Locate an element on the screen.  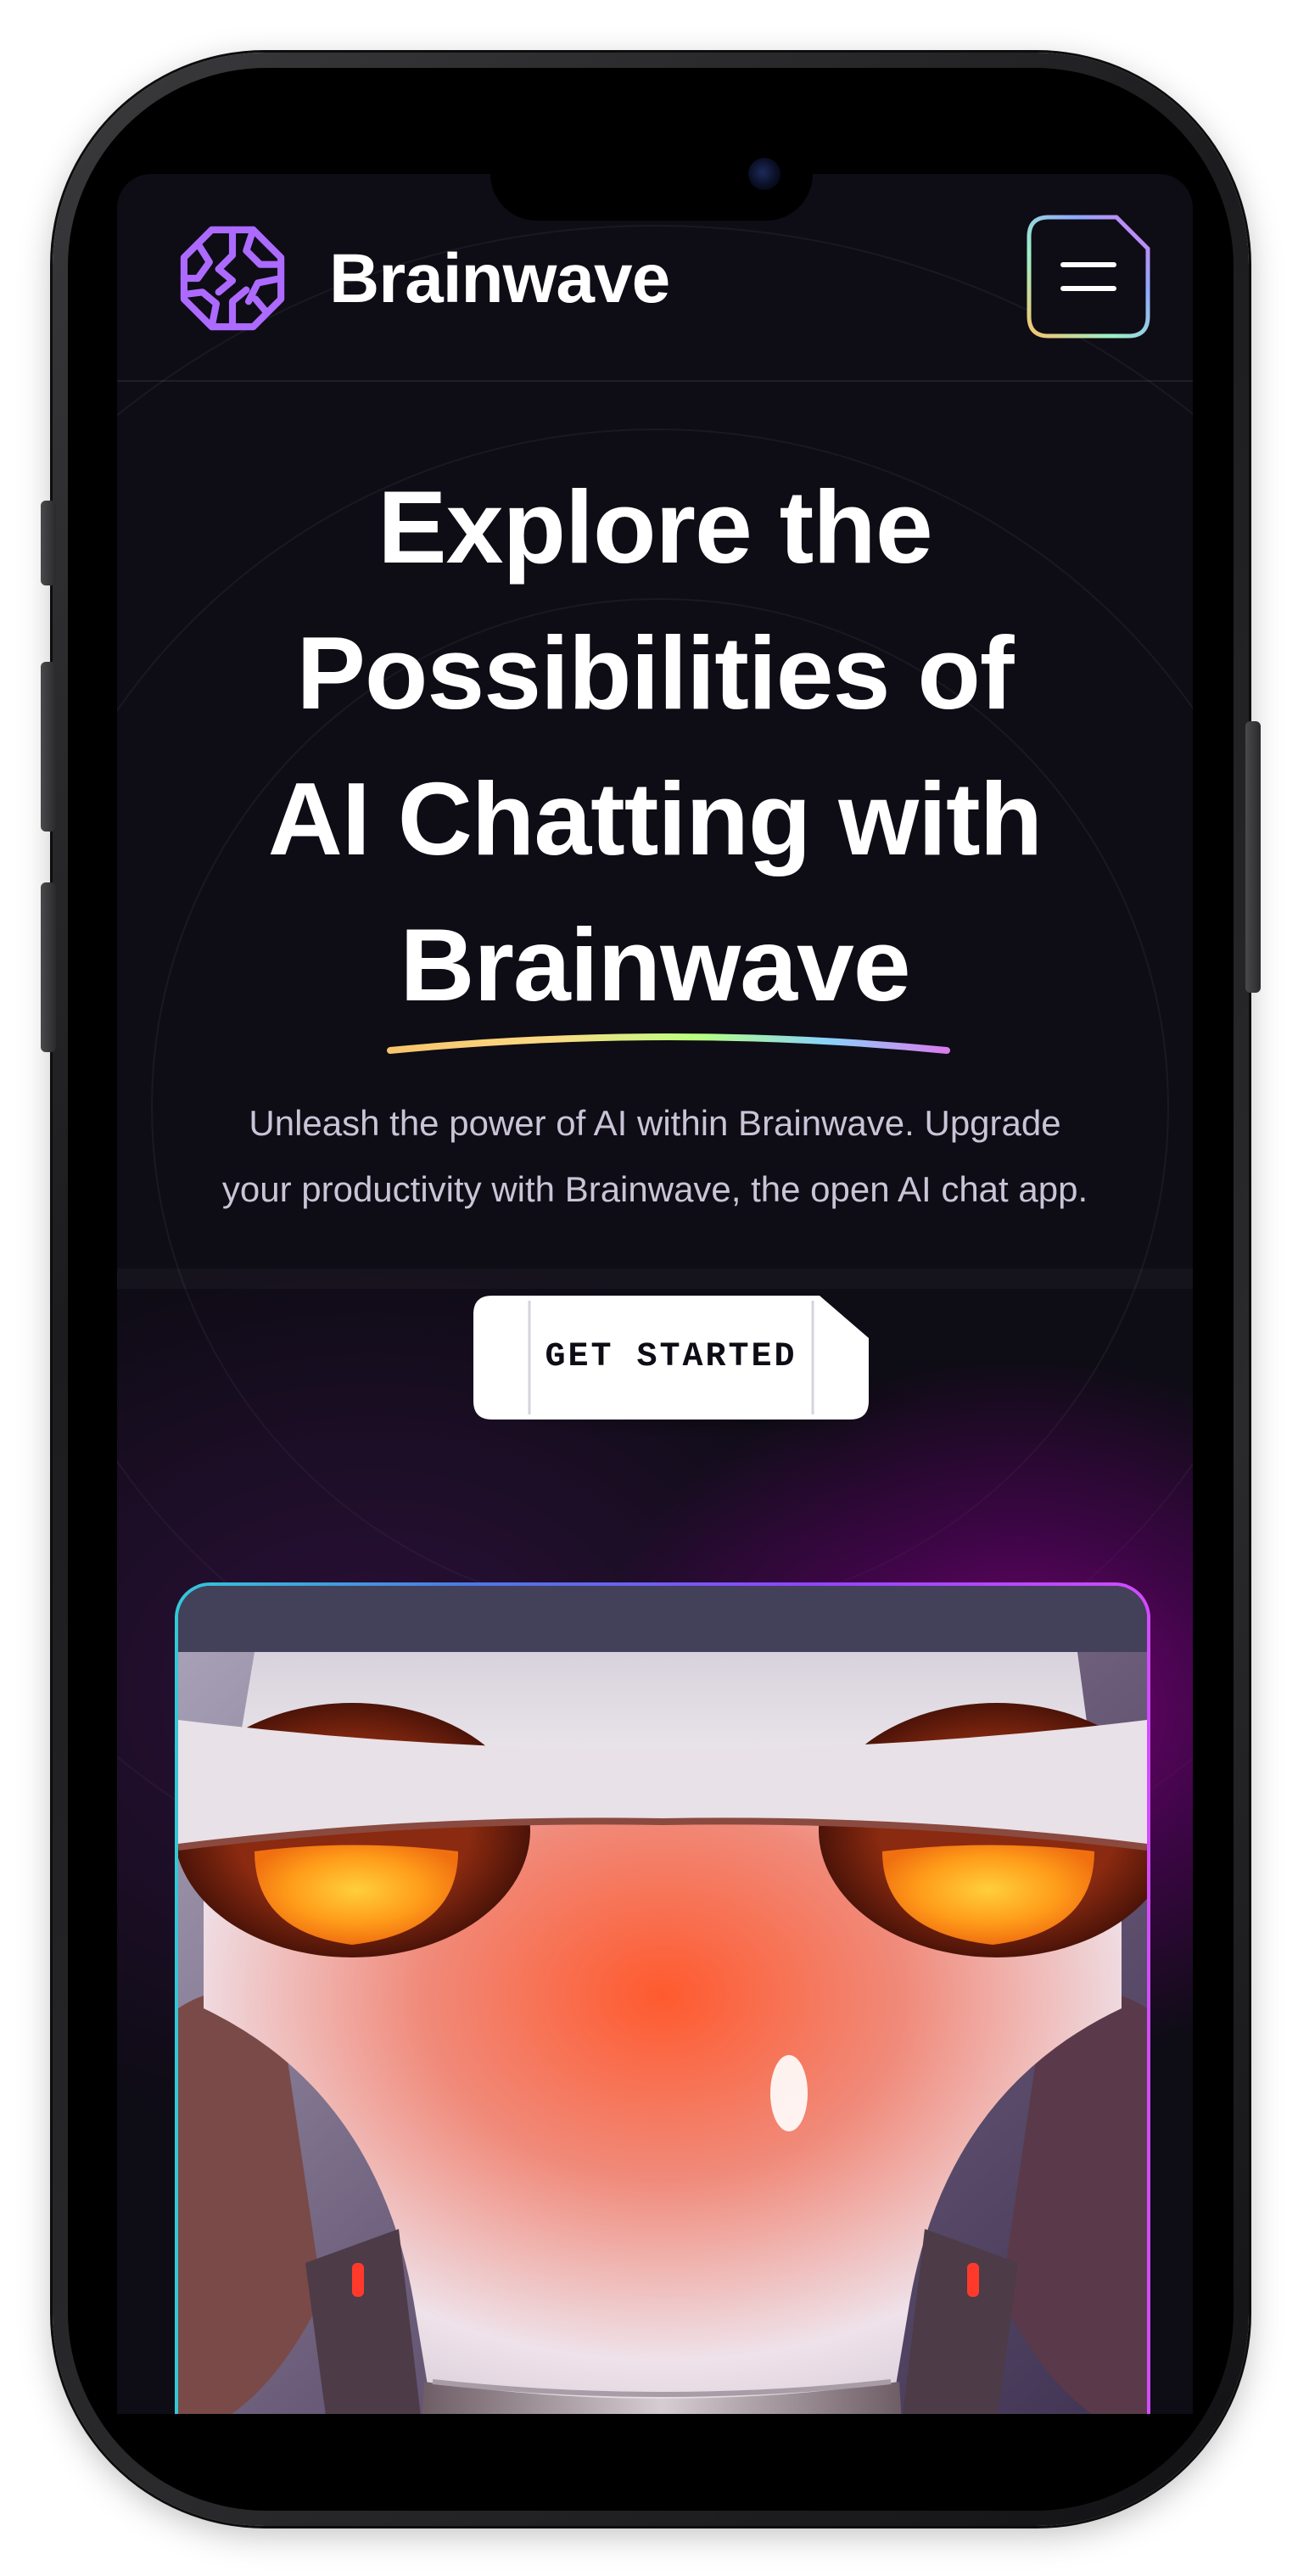
volume-up-button is located at coordinates (48, 747).